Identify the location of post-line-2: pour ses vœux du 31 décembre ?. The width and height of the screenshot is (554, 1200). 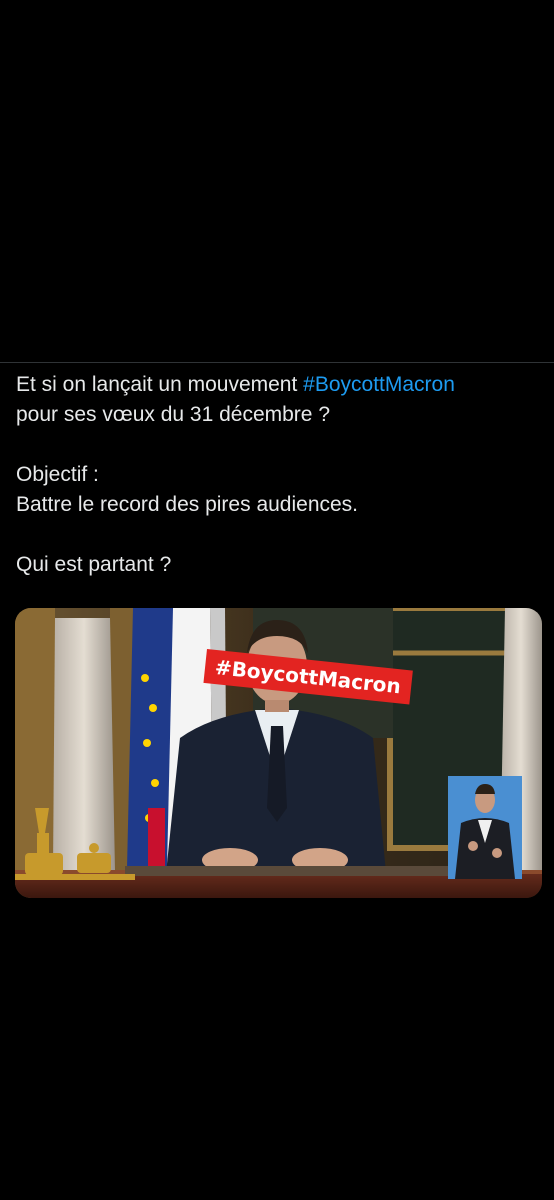
(173, 414).